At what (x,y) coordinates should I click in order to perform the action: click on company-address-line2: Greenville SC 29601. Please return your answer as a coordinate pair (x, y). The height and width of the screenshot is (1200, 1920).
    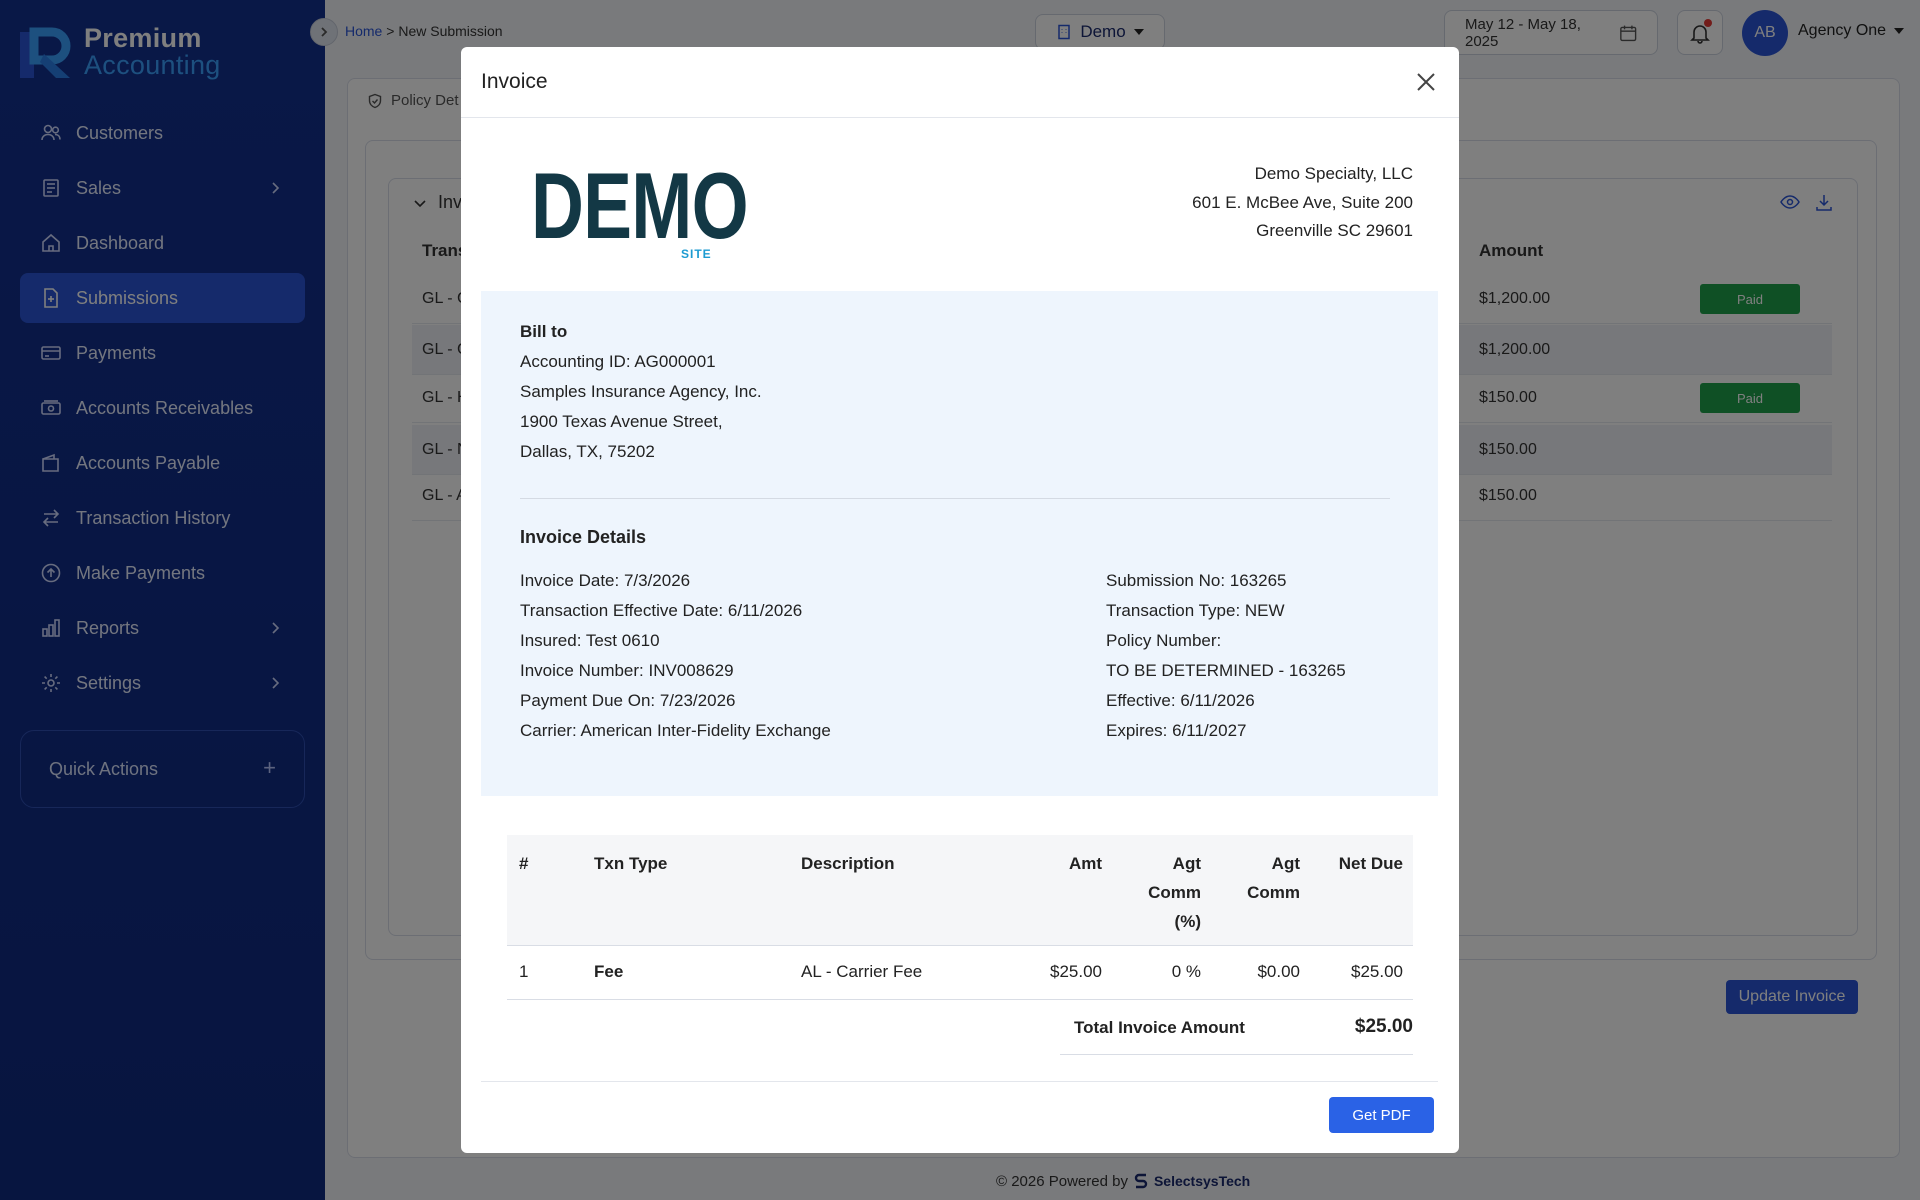
    Looking at the image, I should click on (1334, 230).